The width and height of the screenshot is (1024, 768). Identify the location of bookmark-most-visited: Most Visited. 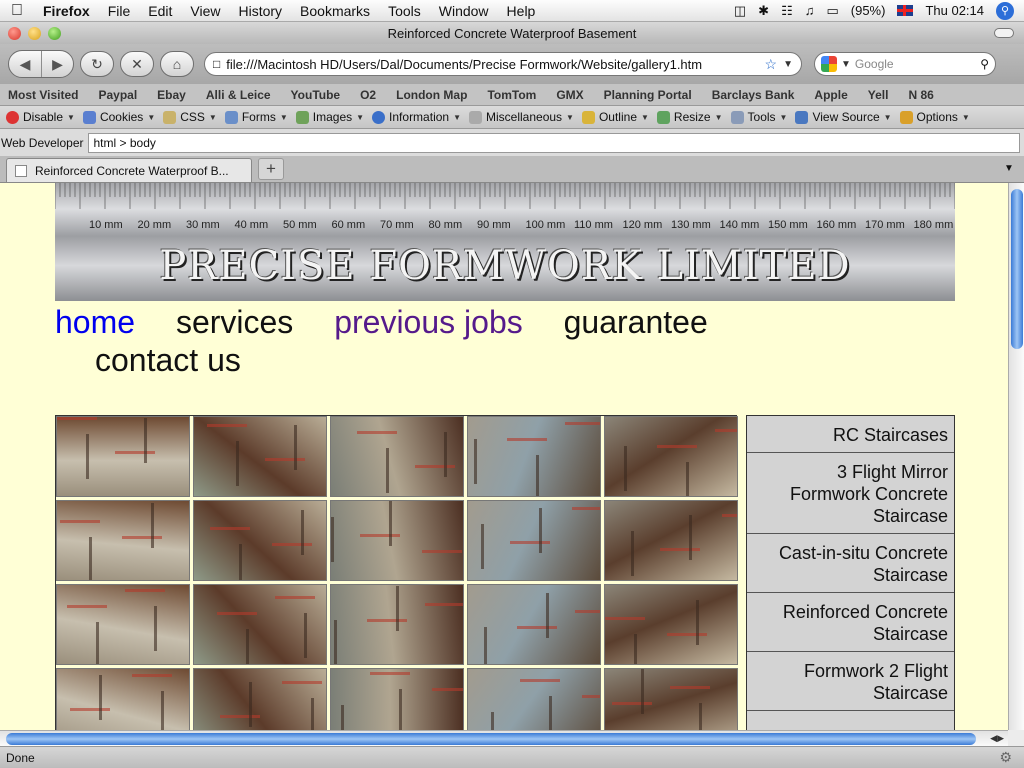
(43, 95).